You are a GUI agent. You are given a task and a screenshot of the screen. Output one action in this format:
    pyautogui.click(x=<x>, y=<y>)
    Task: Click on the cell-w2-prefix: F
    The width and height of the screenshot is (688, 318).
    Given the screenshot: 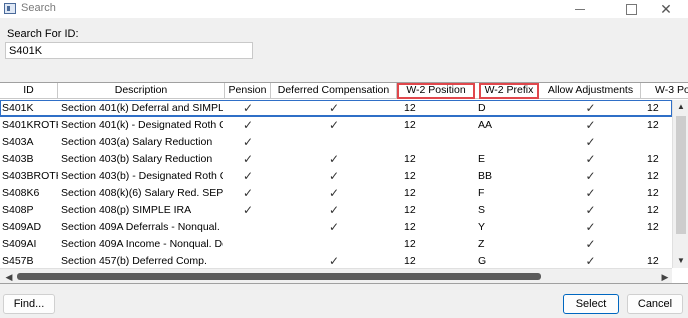 What is the action you would take?
    pyautogui.click(x=481, y=193)
    